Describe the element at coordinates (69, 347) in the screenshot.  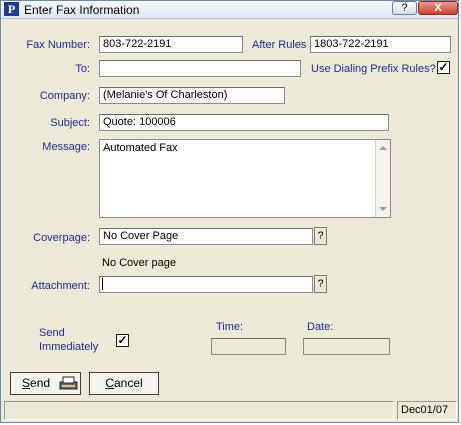
I see `send-immediately-label-line2: Immediately` at that location.